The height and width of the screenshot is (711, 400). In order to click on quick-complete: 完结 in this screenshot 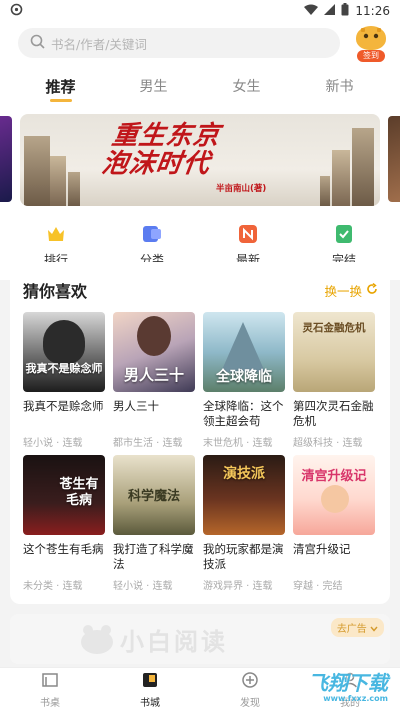, I will do `click(344, 245)`.